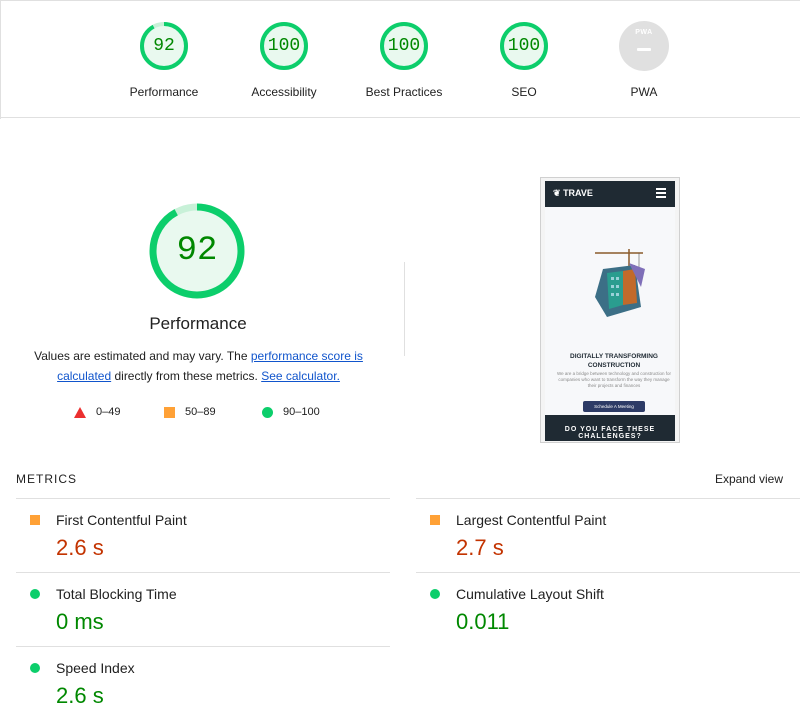 The width and height of the screenshot is (800, 717). I want to click on pwa-badge-icon: PWA, so click(644, 46).